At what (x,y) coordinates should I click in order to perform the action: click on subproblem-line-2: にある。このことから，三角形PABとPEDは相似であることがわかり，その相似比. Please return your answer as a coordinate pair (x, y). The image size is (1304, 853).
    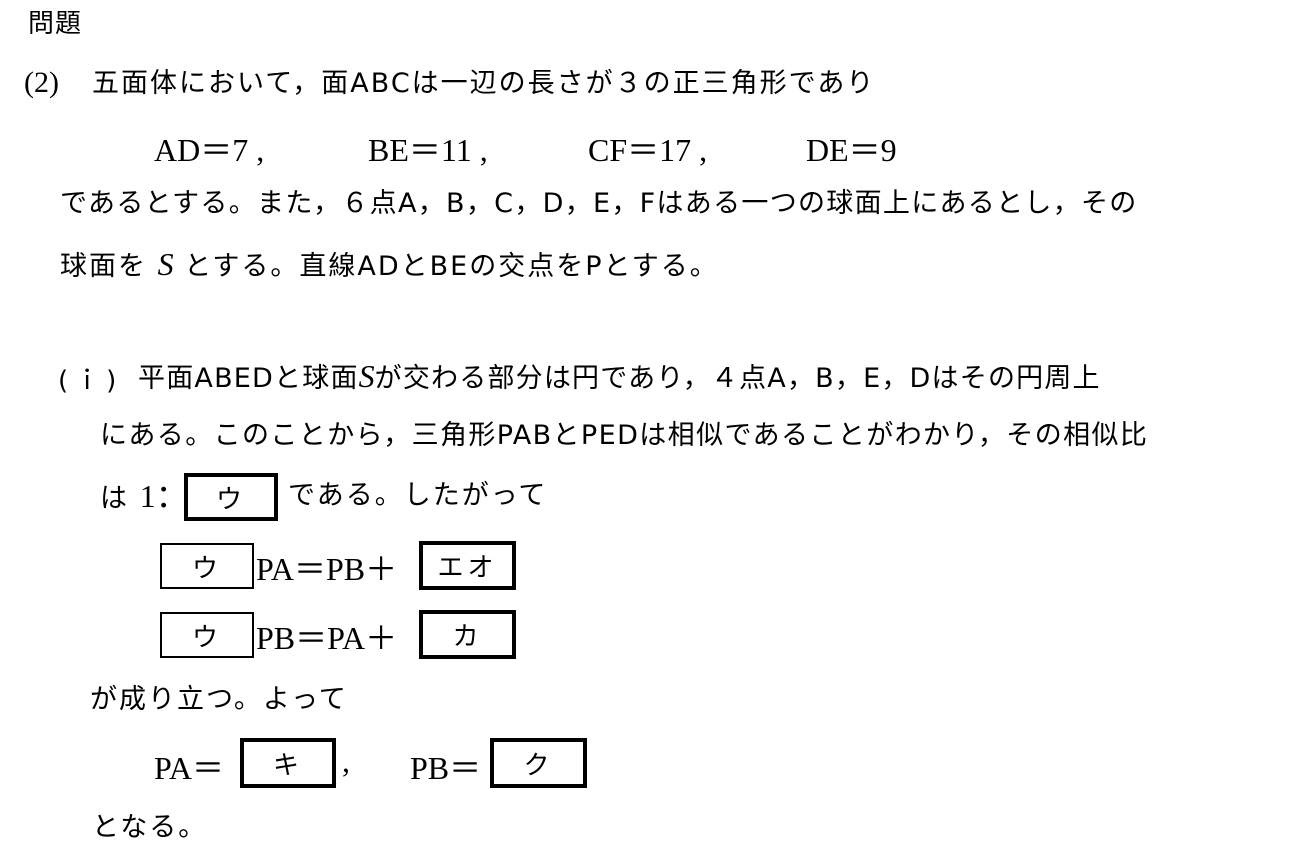
    Looking at the image, I should click on (624, 435).